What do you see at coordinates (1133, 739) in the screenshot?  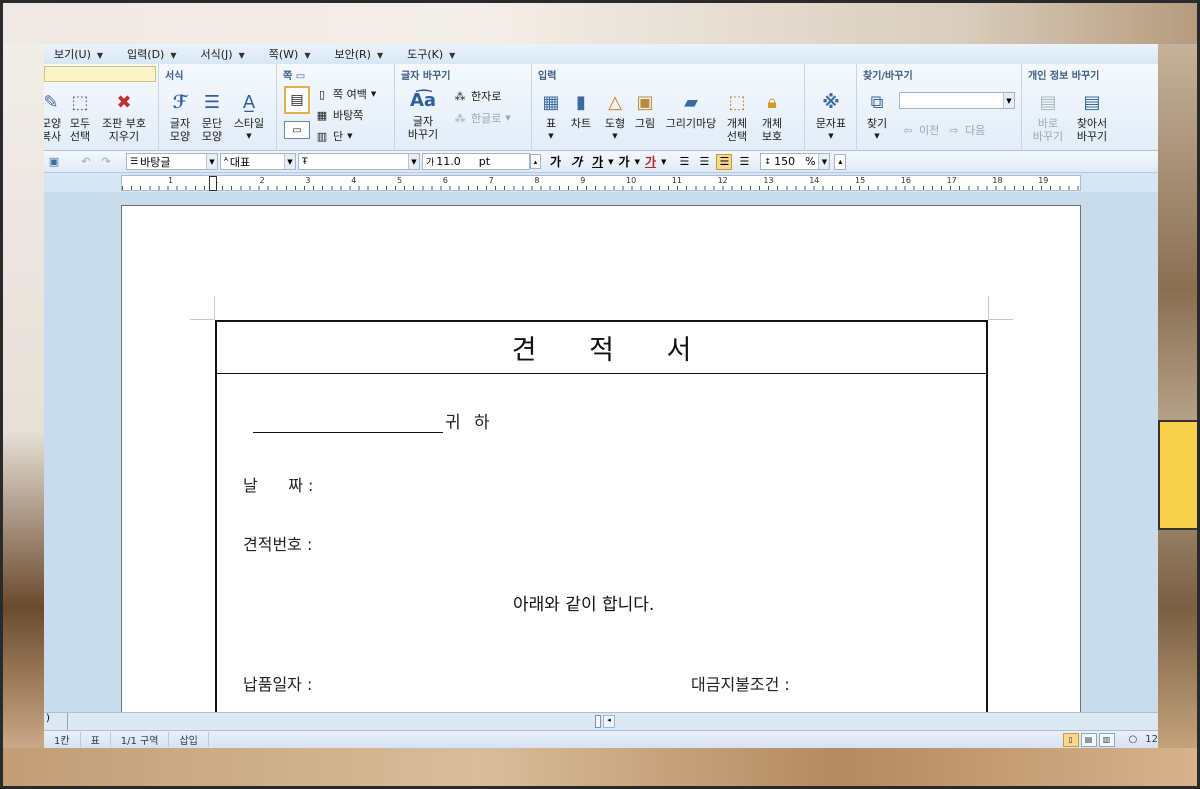 I see `zoom-icon: ○` at bounding box center [1133, 739].